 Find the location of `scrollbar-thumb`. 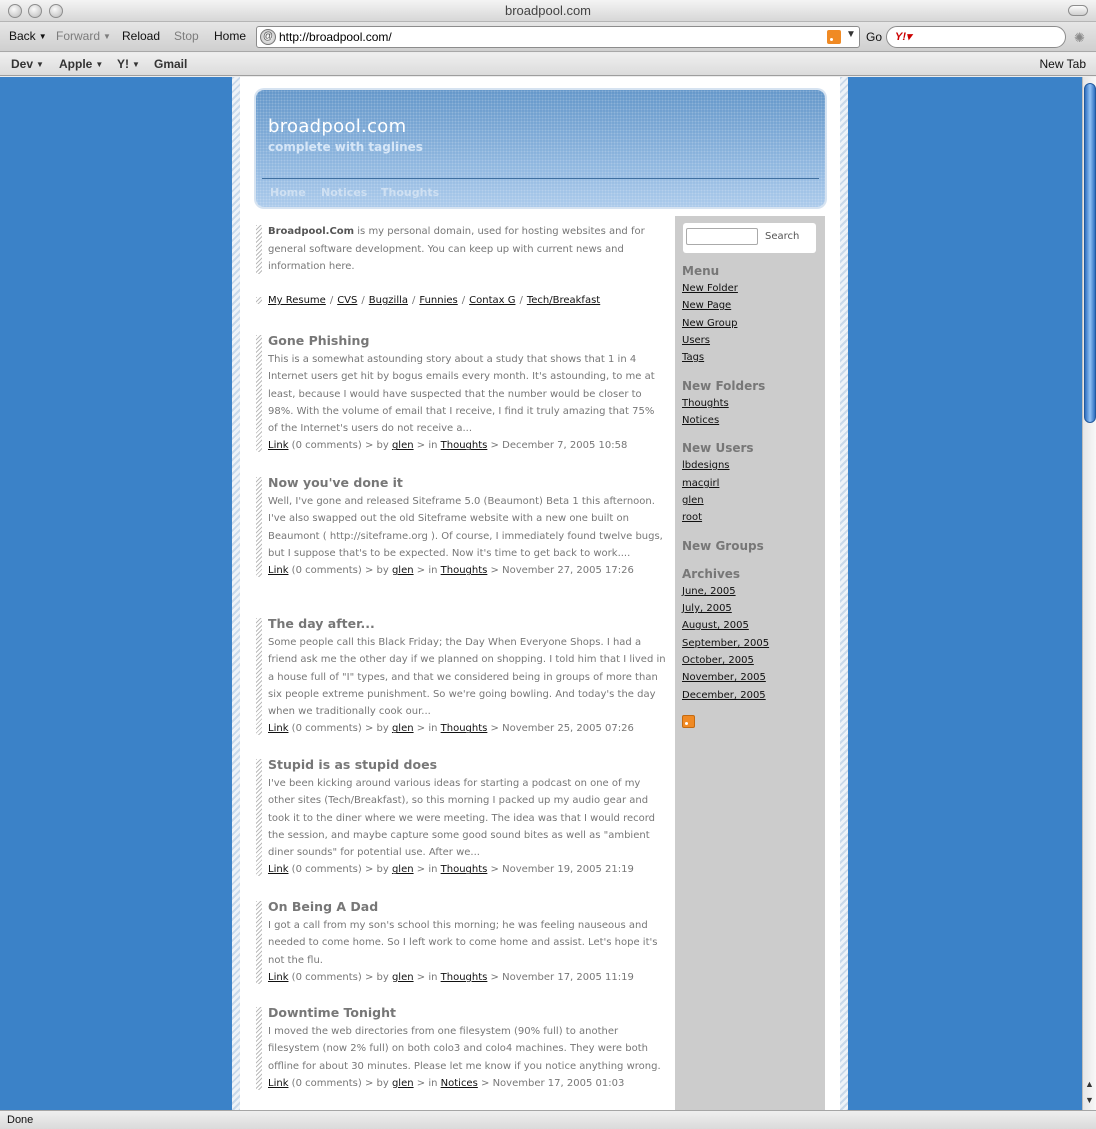

scrollbar-thumb is located at coordinates (1090, 253).